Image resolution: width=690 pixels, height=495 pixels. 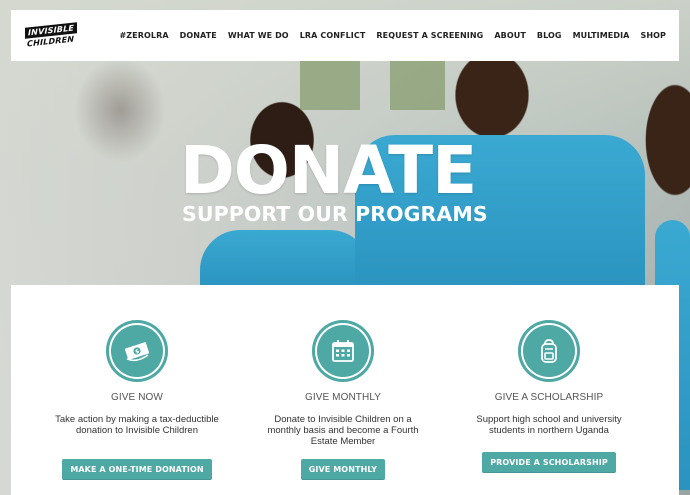 I want to click on give-monthly-button: GIVE MONTHLY, so click(x=343, y=469).